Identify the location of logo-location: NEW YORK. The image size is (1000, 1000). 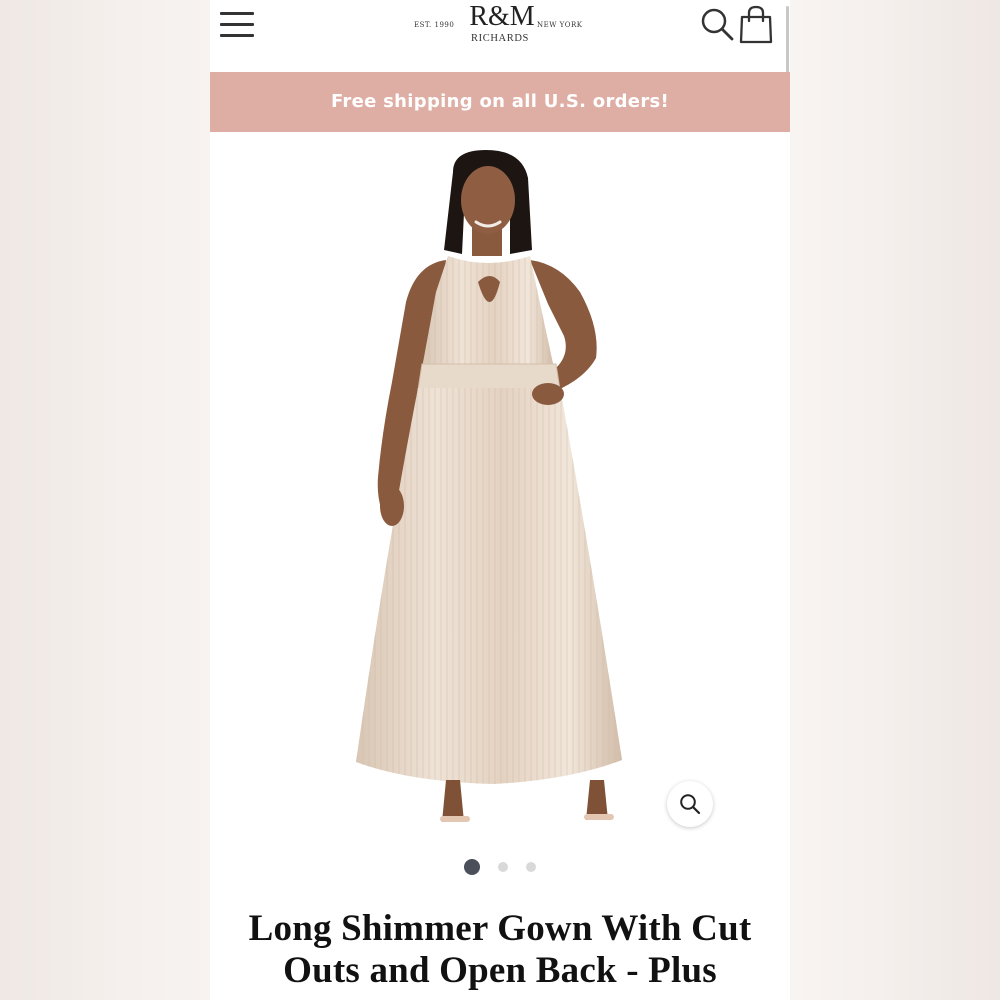
(560, 25).